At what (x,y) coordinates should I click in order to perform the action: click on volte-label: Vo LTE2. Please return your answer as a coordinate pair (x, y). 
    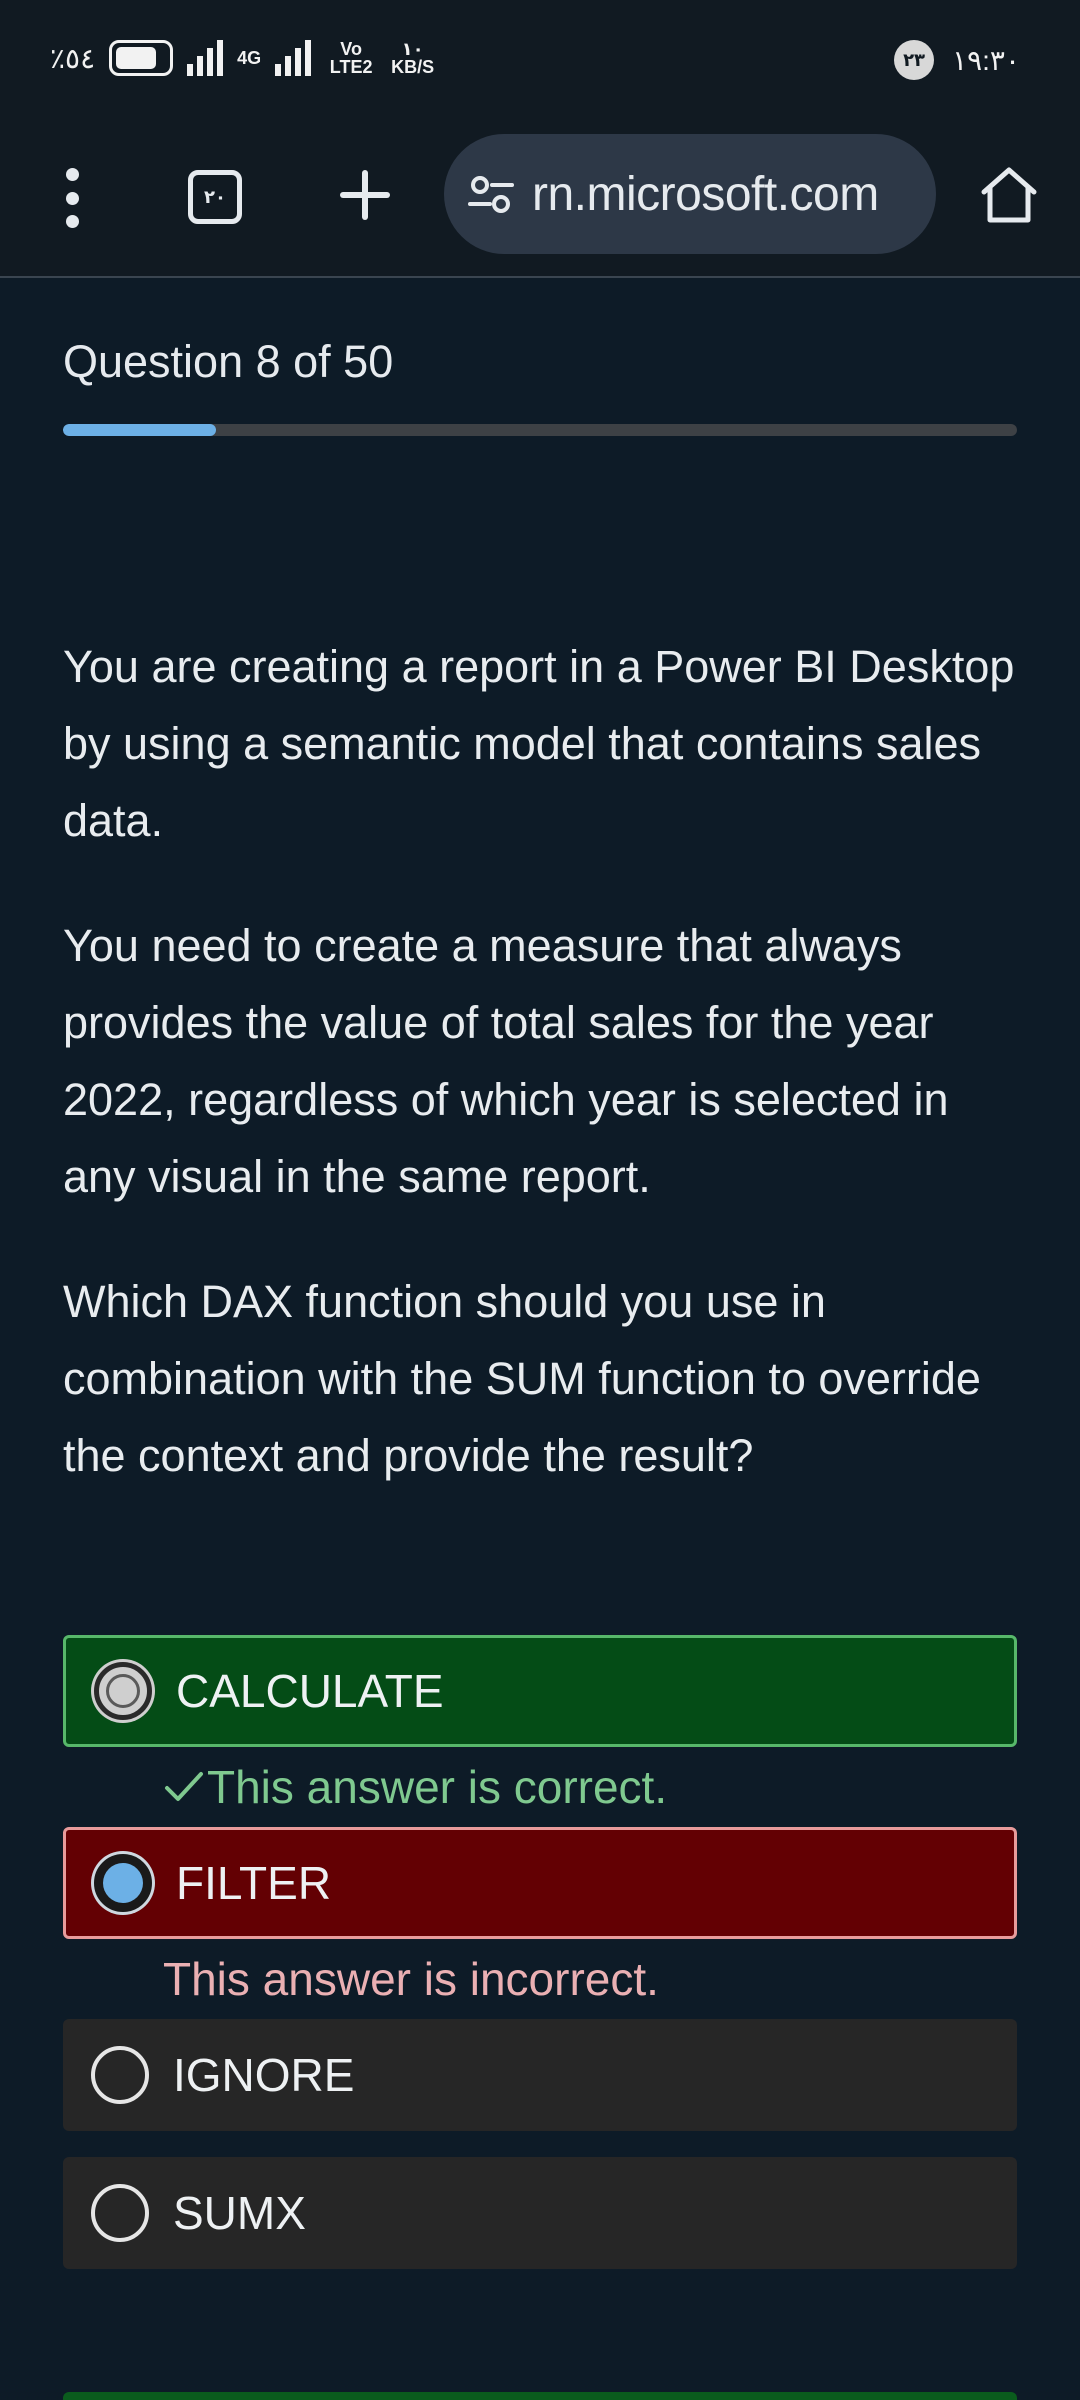
    Looking at the image, I should click on (351, 58).